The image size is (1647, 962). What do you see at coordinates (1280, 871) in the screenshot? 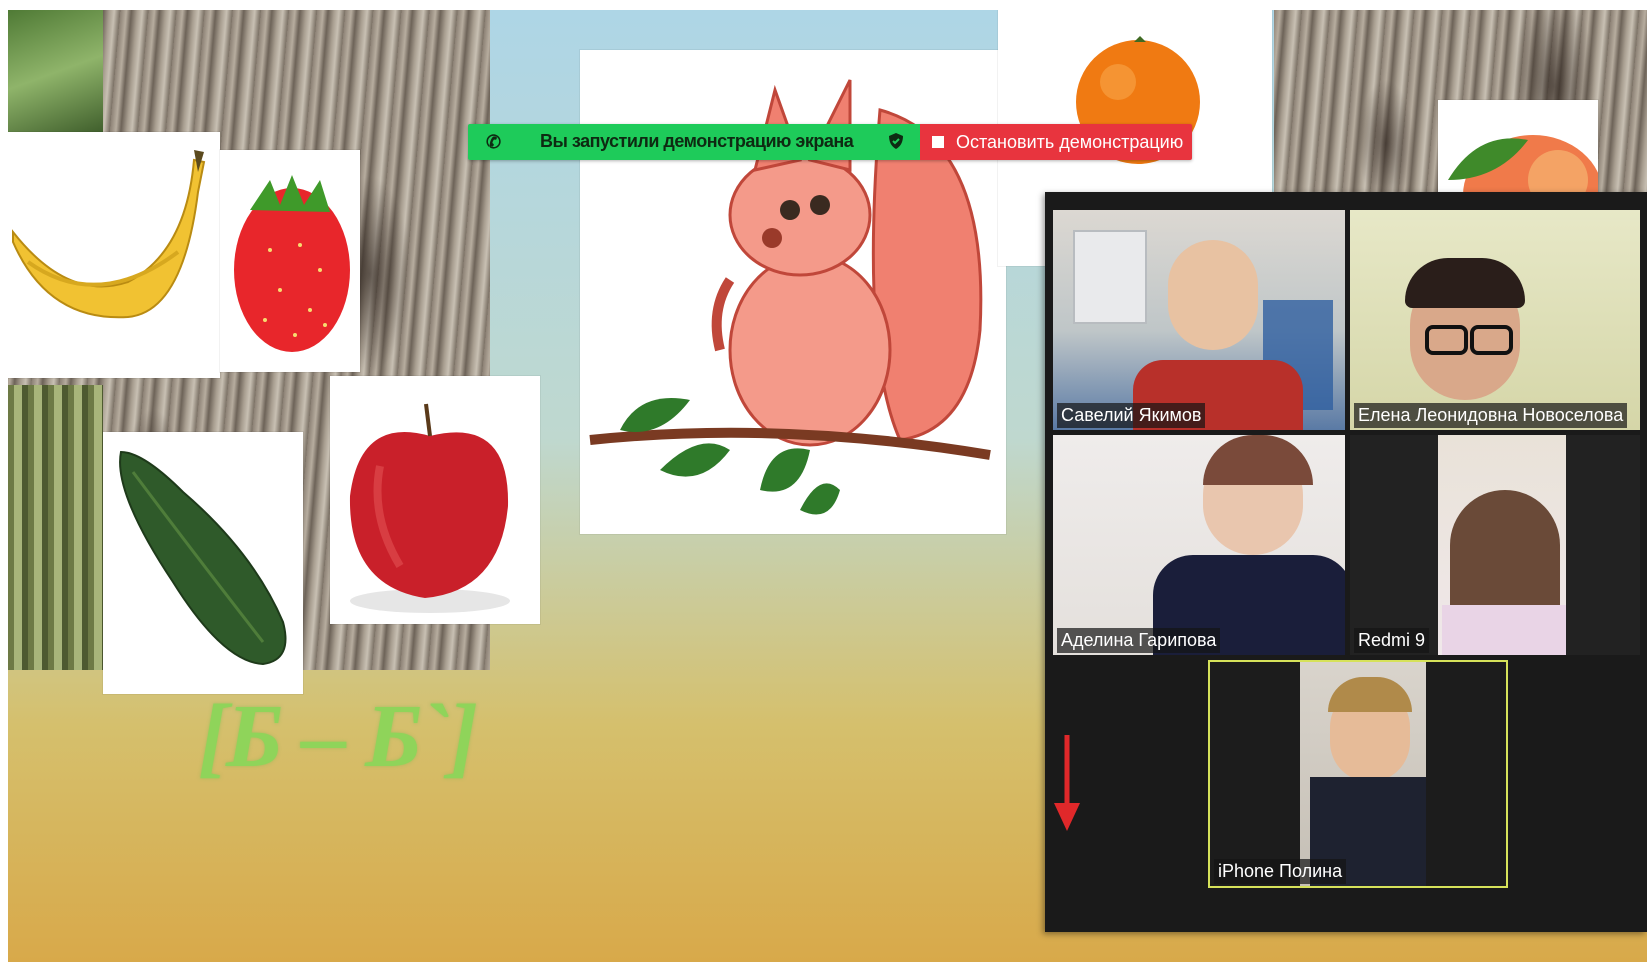
I see `participant-name: iPhone Полина` at bounding box center [1280, 871].